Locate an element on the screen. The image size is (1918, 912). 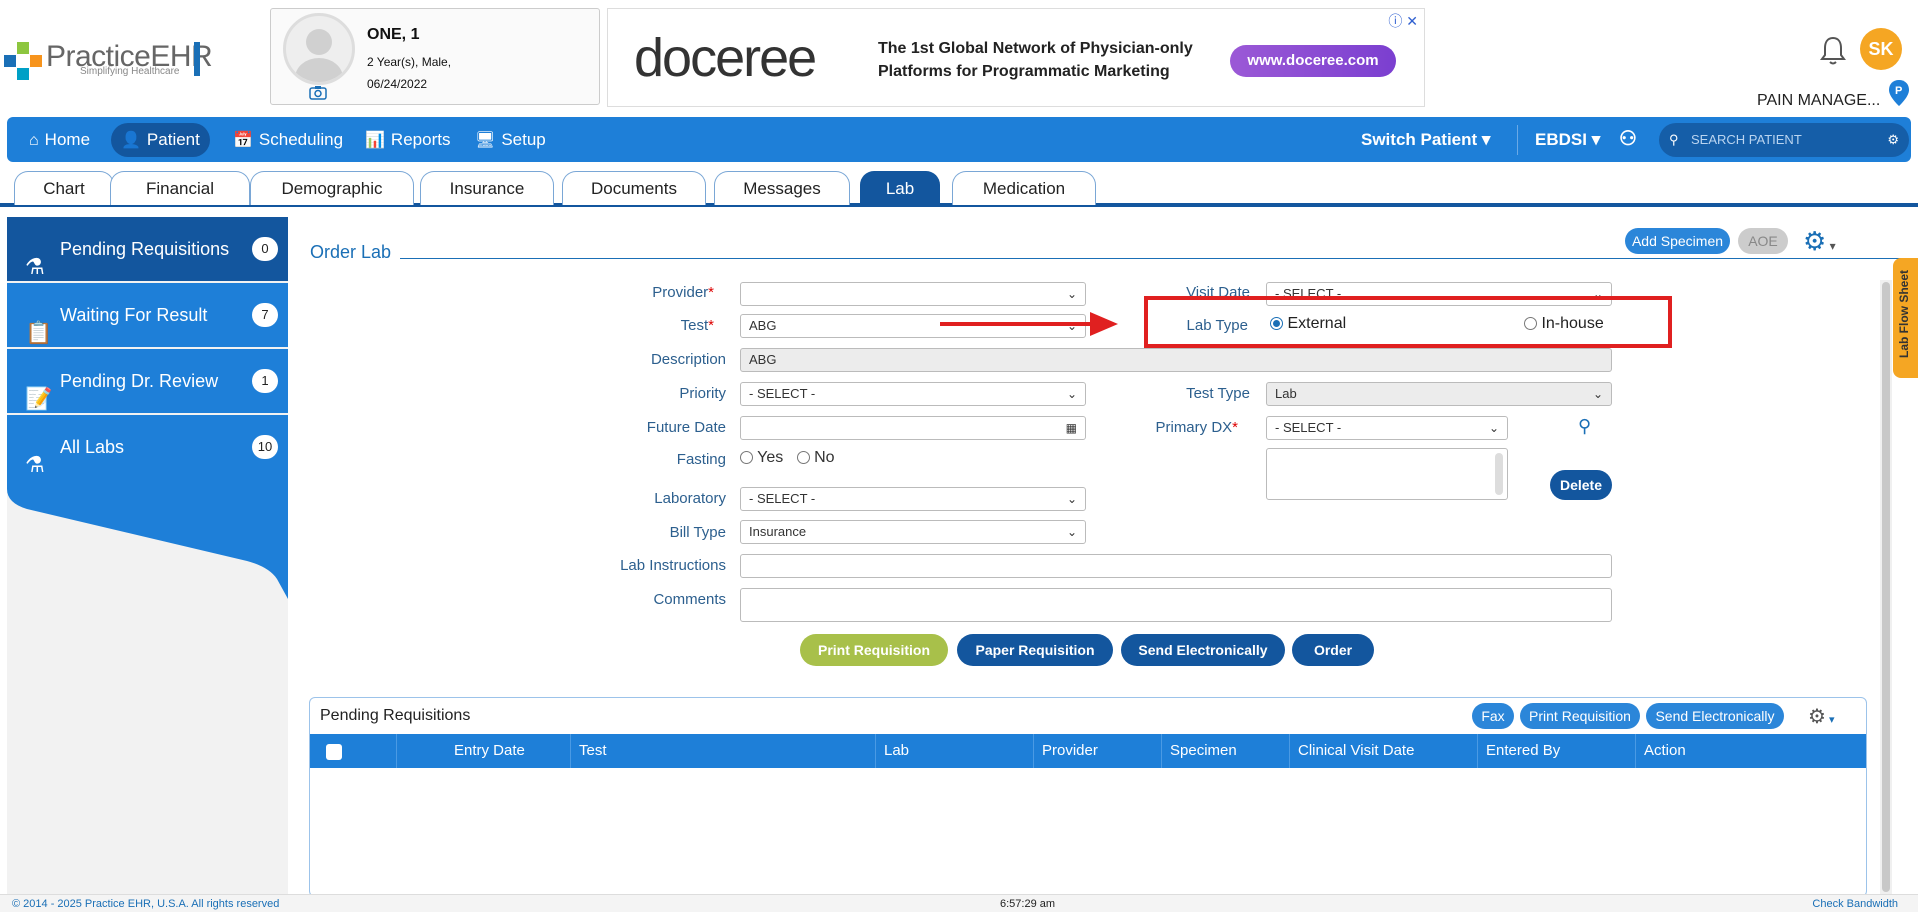
tab-financial: Financial is located at coordinates (180, 188).